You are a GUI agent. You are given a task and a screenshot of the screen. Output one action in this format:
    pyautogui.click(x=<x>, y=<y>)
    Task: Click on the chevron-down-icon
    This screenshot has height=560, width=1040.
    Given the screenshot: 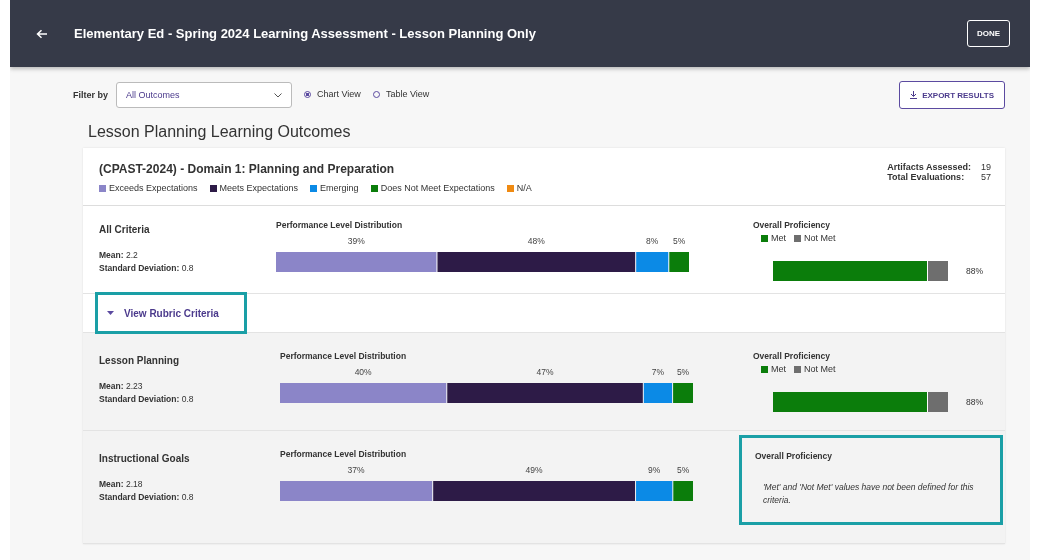 What is the action you would take?
    pyautogui.click(x=278, y=95)
    